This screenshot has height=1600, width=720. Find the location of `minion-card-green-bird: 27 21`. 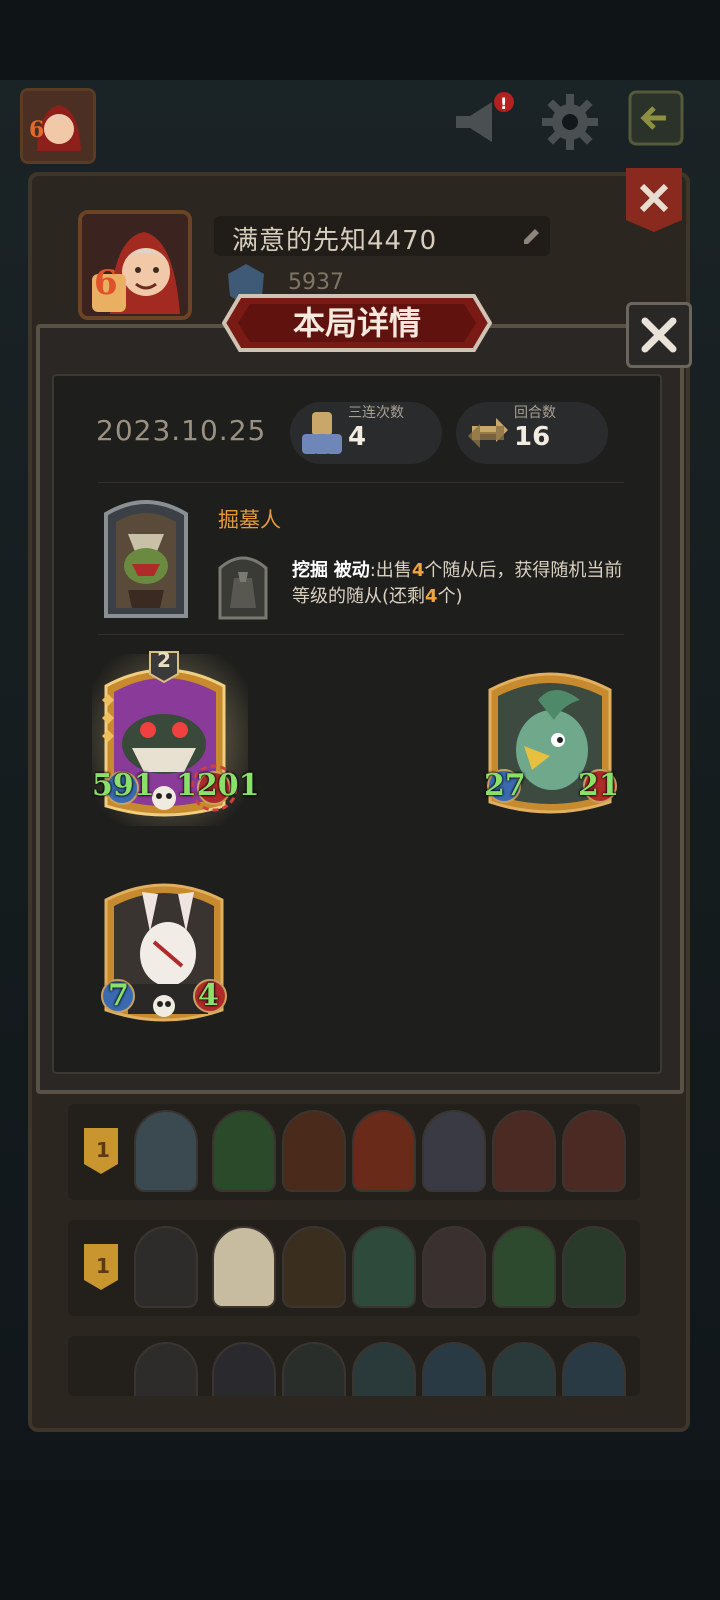

minion-card-green-bird: 27 21 is located at coordinates (552, 745).